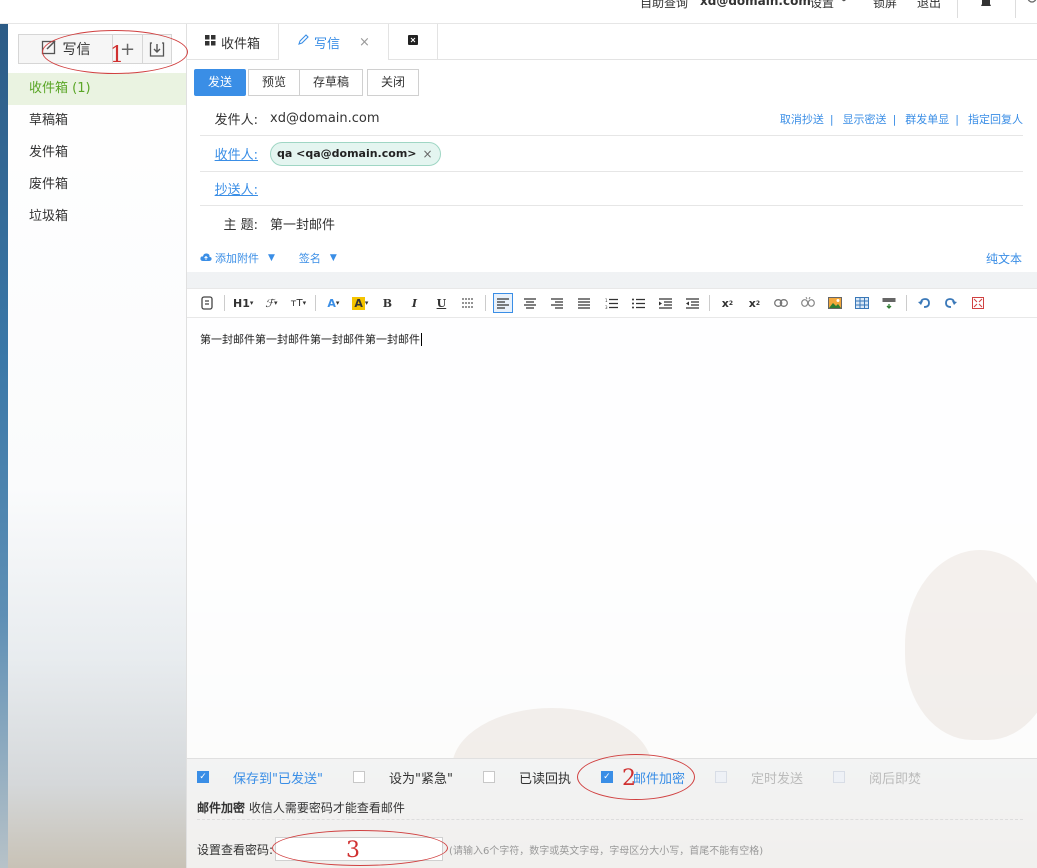 This screenshot has width=1037, height=868. I want to click on image-icon, so click(835, 303).